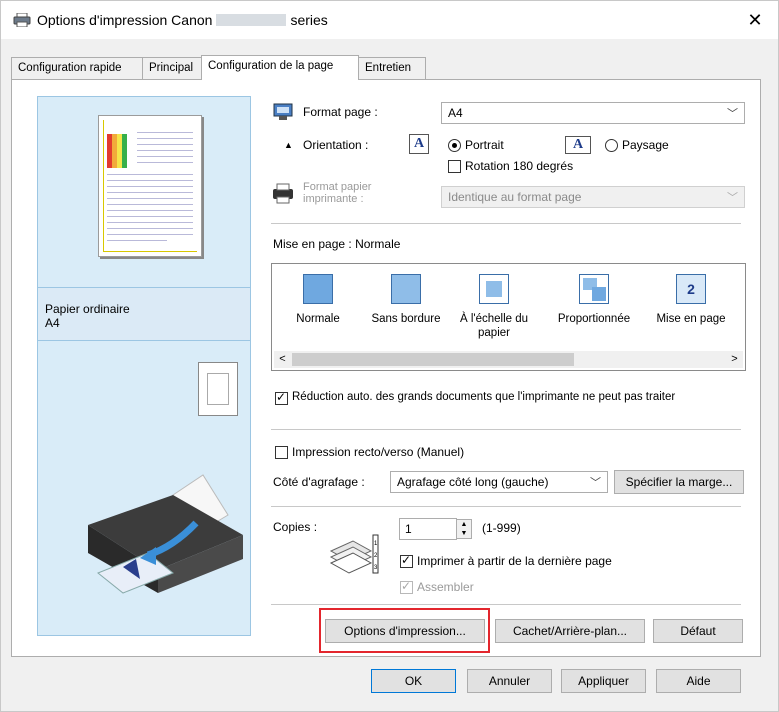  Describe the element at coordinates (698, 631) in the screenshot. I see `defaults-button: Défaut` at that location.